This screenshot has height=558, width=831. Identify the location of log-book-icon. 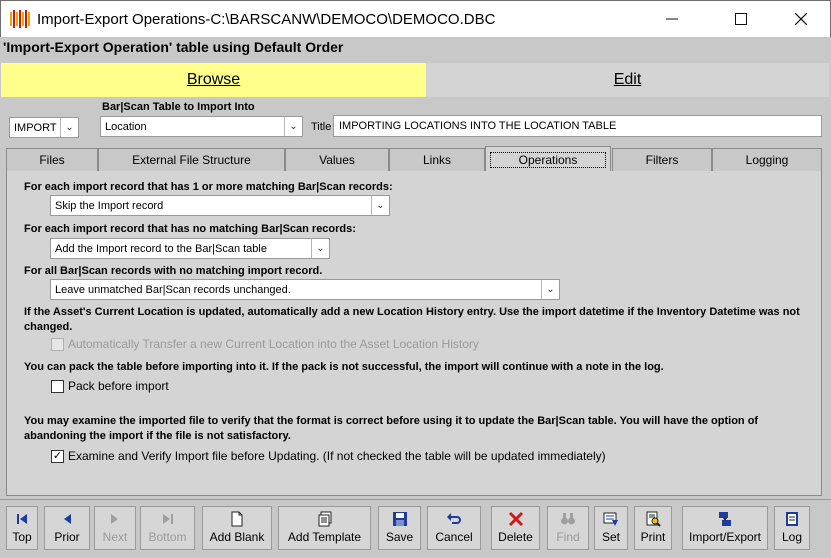
(792, 519).